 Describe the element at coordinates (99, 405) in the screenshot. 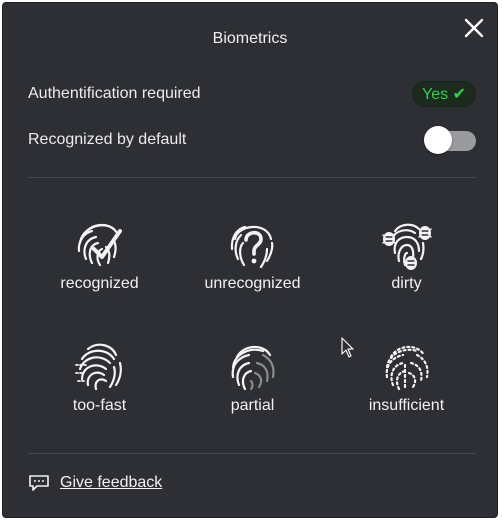

I see `state-label: too-fast` at that location.